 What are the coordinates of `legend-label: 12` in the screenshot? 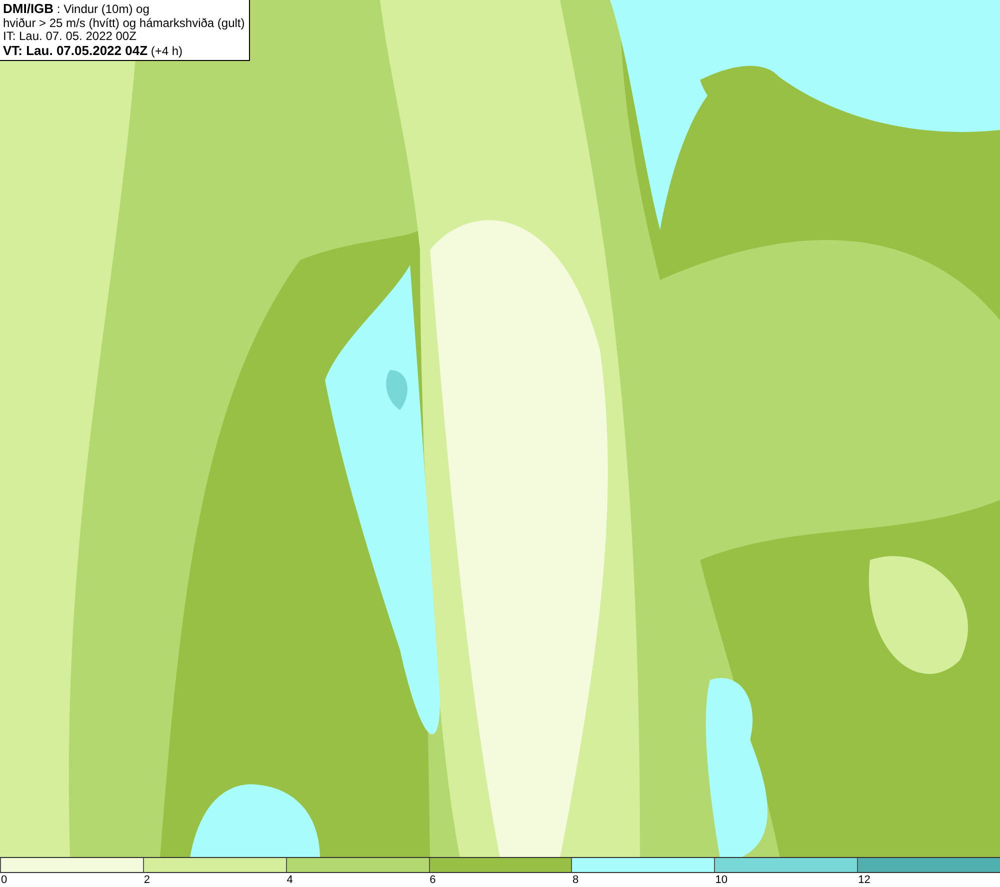 It's located at (864, 880).